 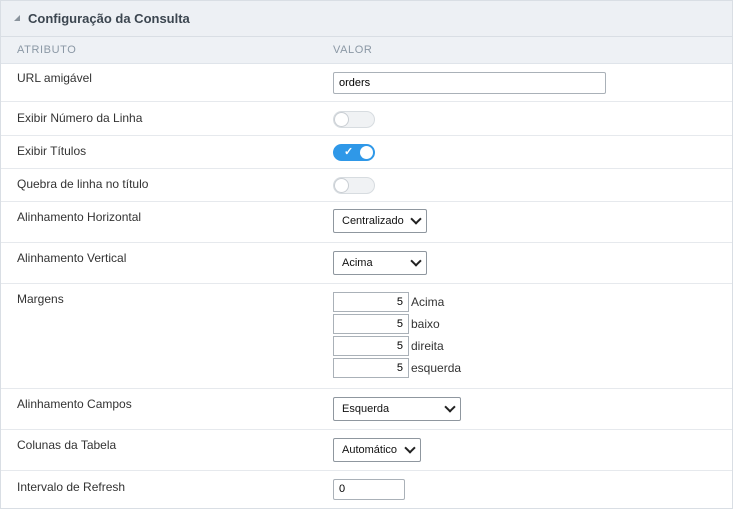 I want to click on title-break-label: Quebra de linha no título, so click(x=83, y=184).